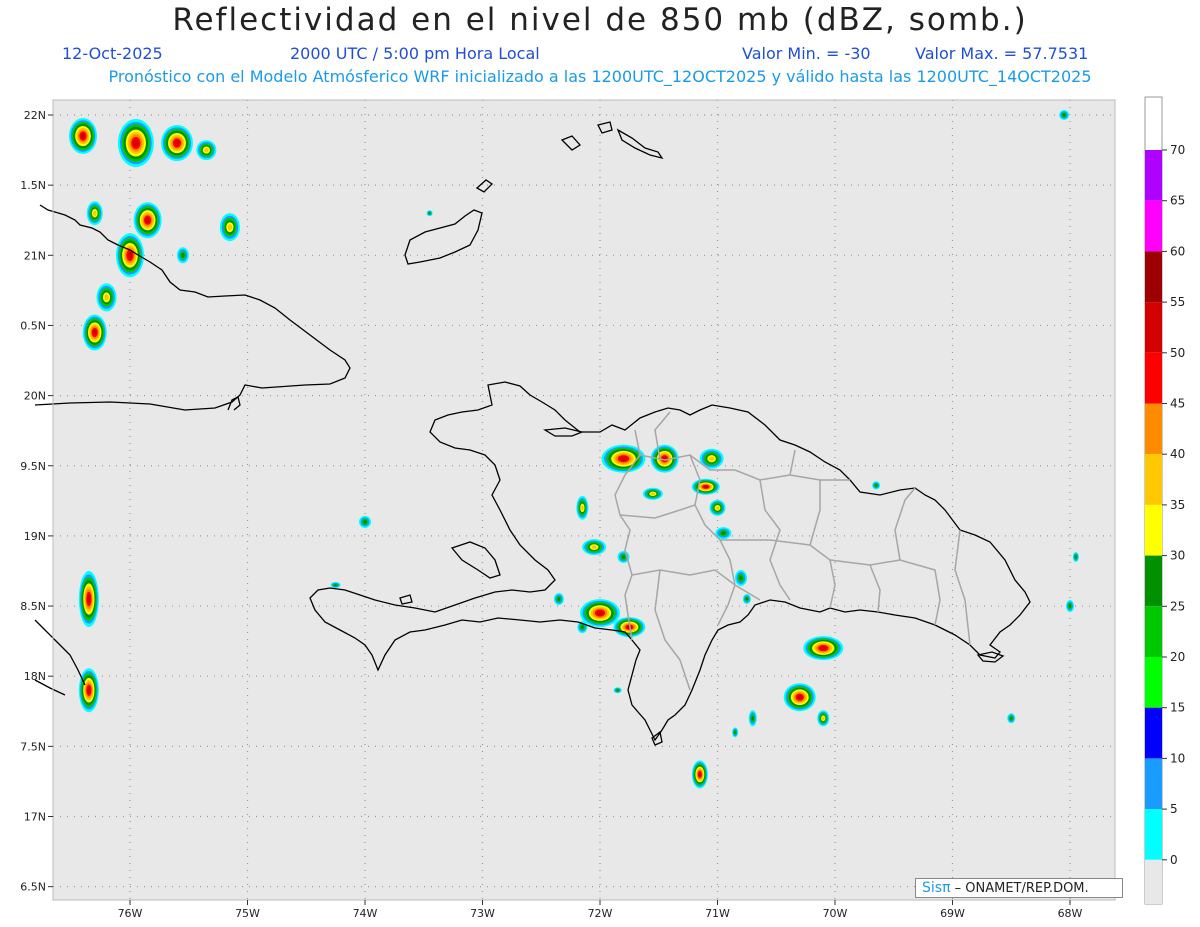  What do you see at coordinates (1174, 860) in the screenshot?
I see `colorbar-label: 0` at bounding box center [1174, 860].